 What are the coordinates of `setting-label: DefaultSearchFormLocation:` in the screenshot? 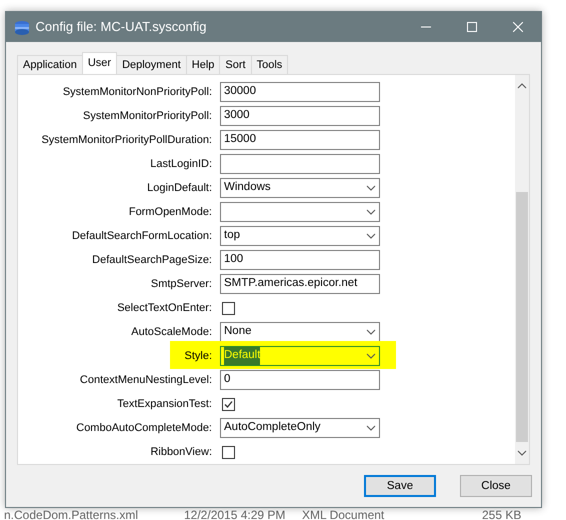 It's located at (141, 236).